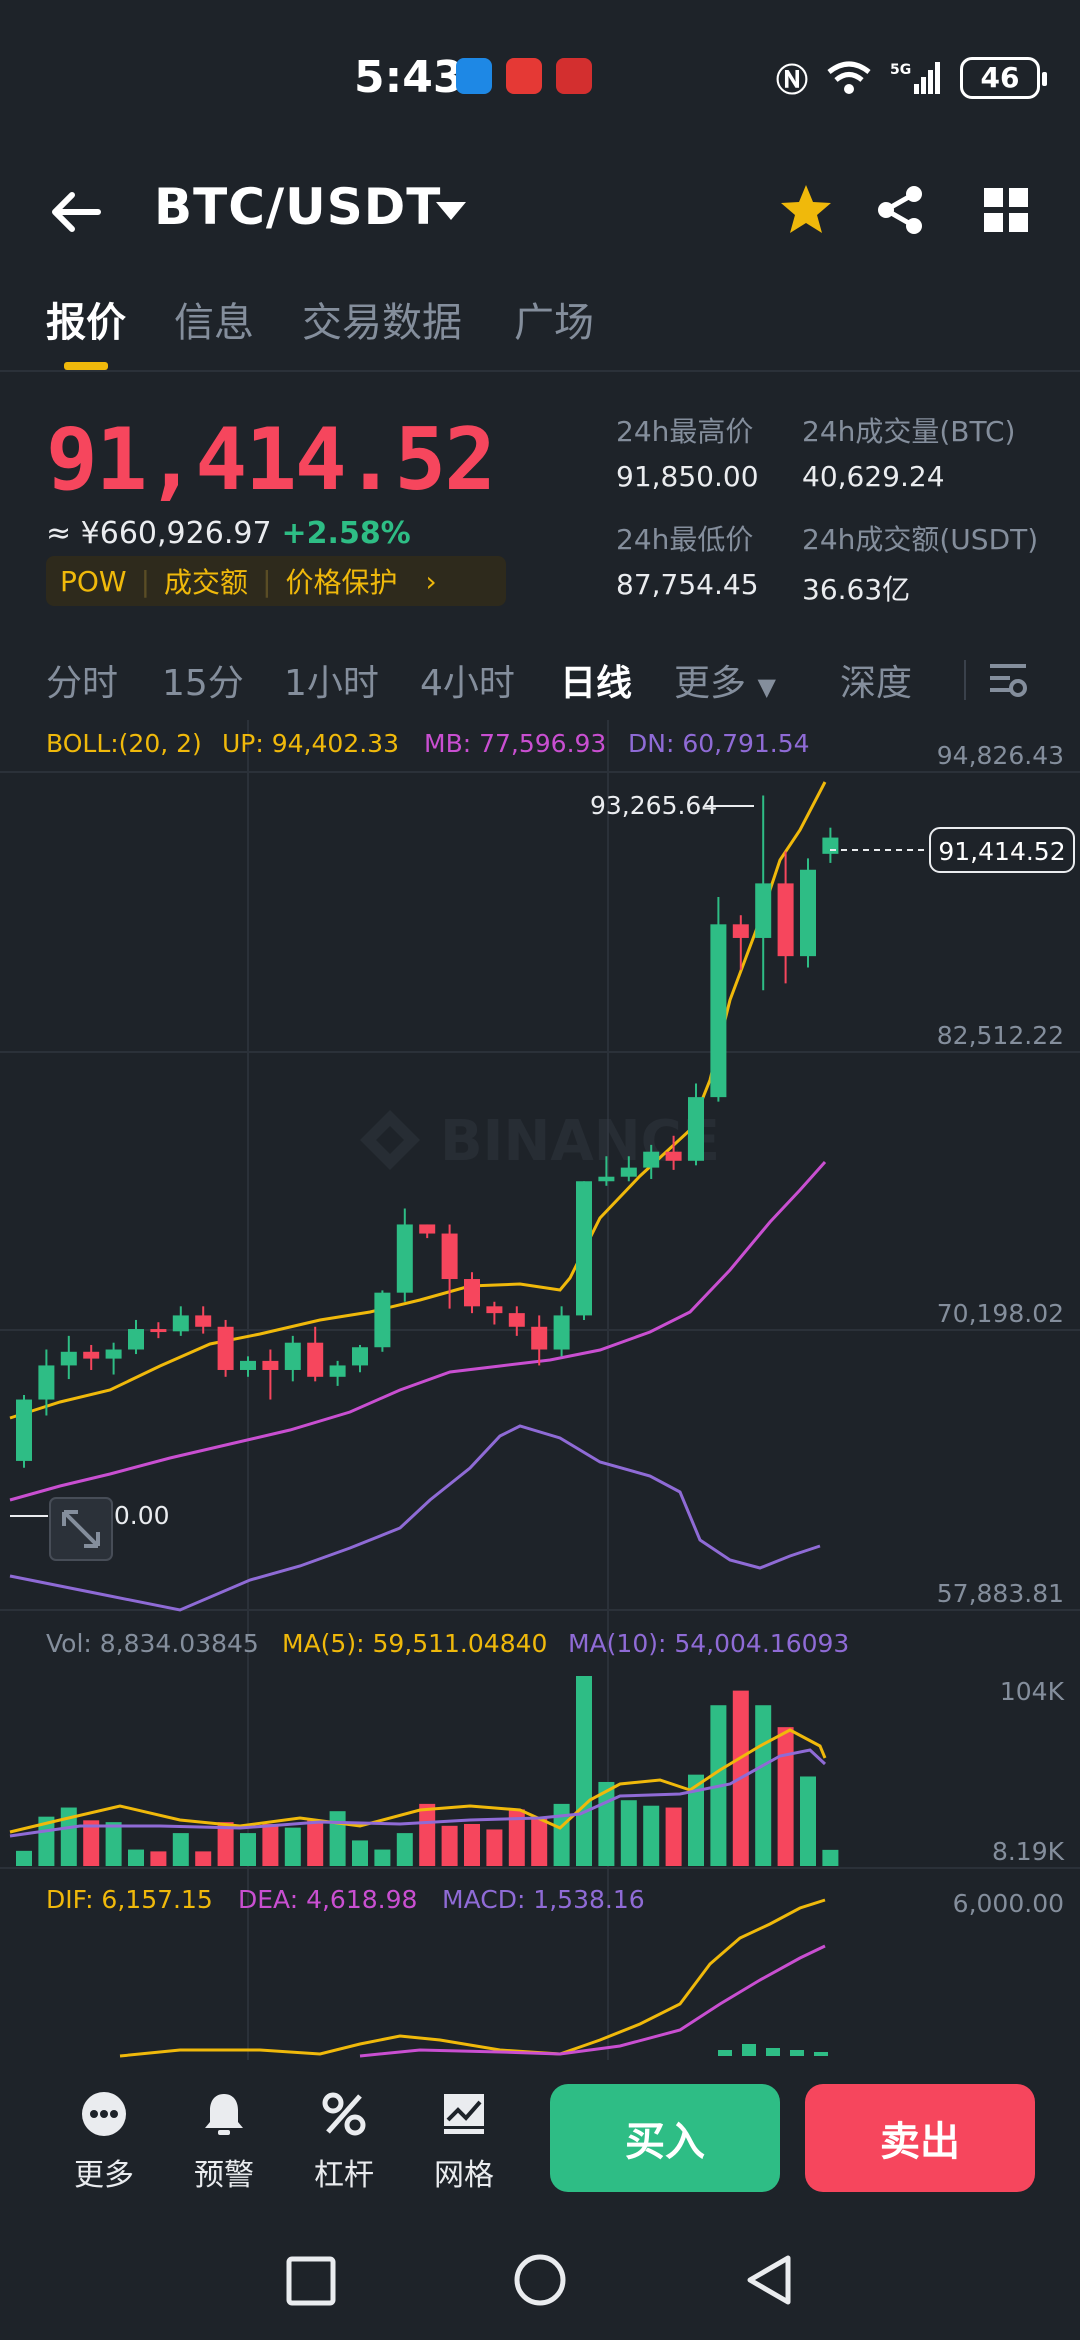 The width and height of the screenshot is (1080, 2340). What do you see at coordinates (224, 2142) in the screenshot?
I see `alert-button: 预警` at bounding box center [224, 2142].